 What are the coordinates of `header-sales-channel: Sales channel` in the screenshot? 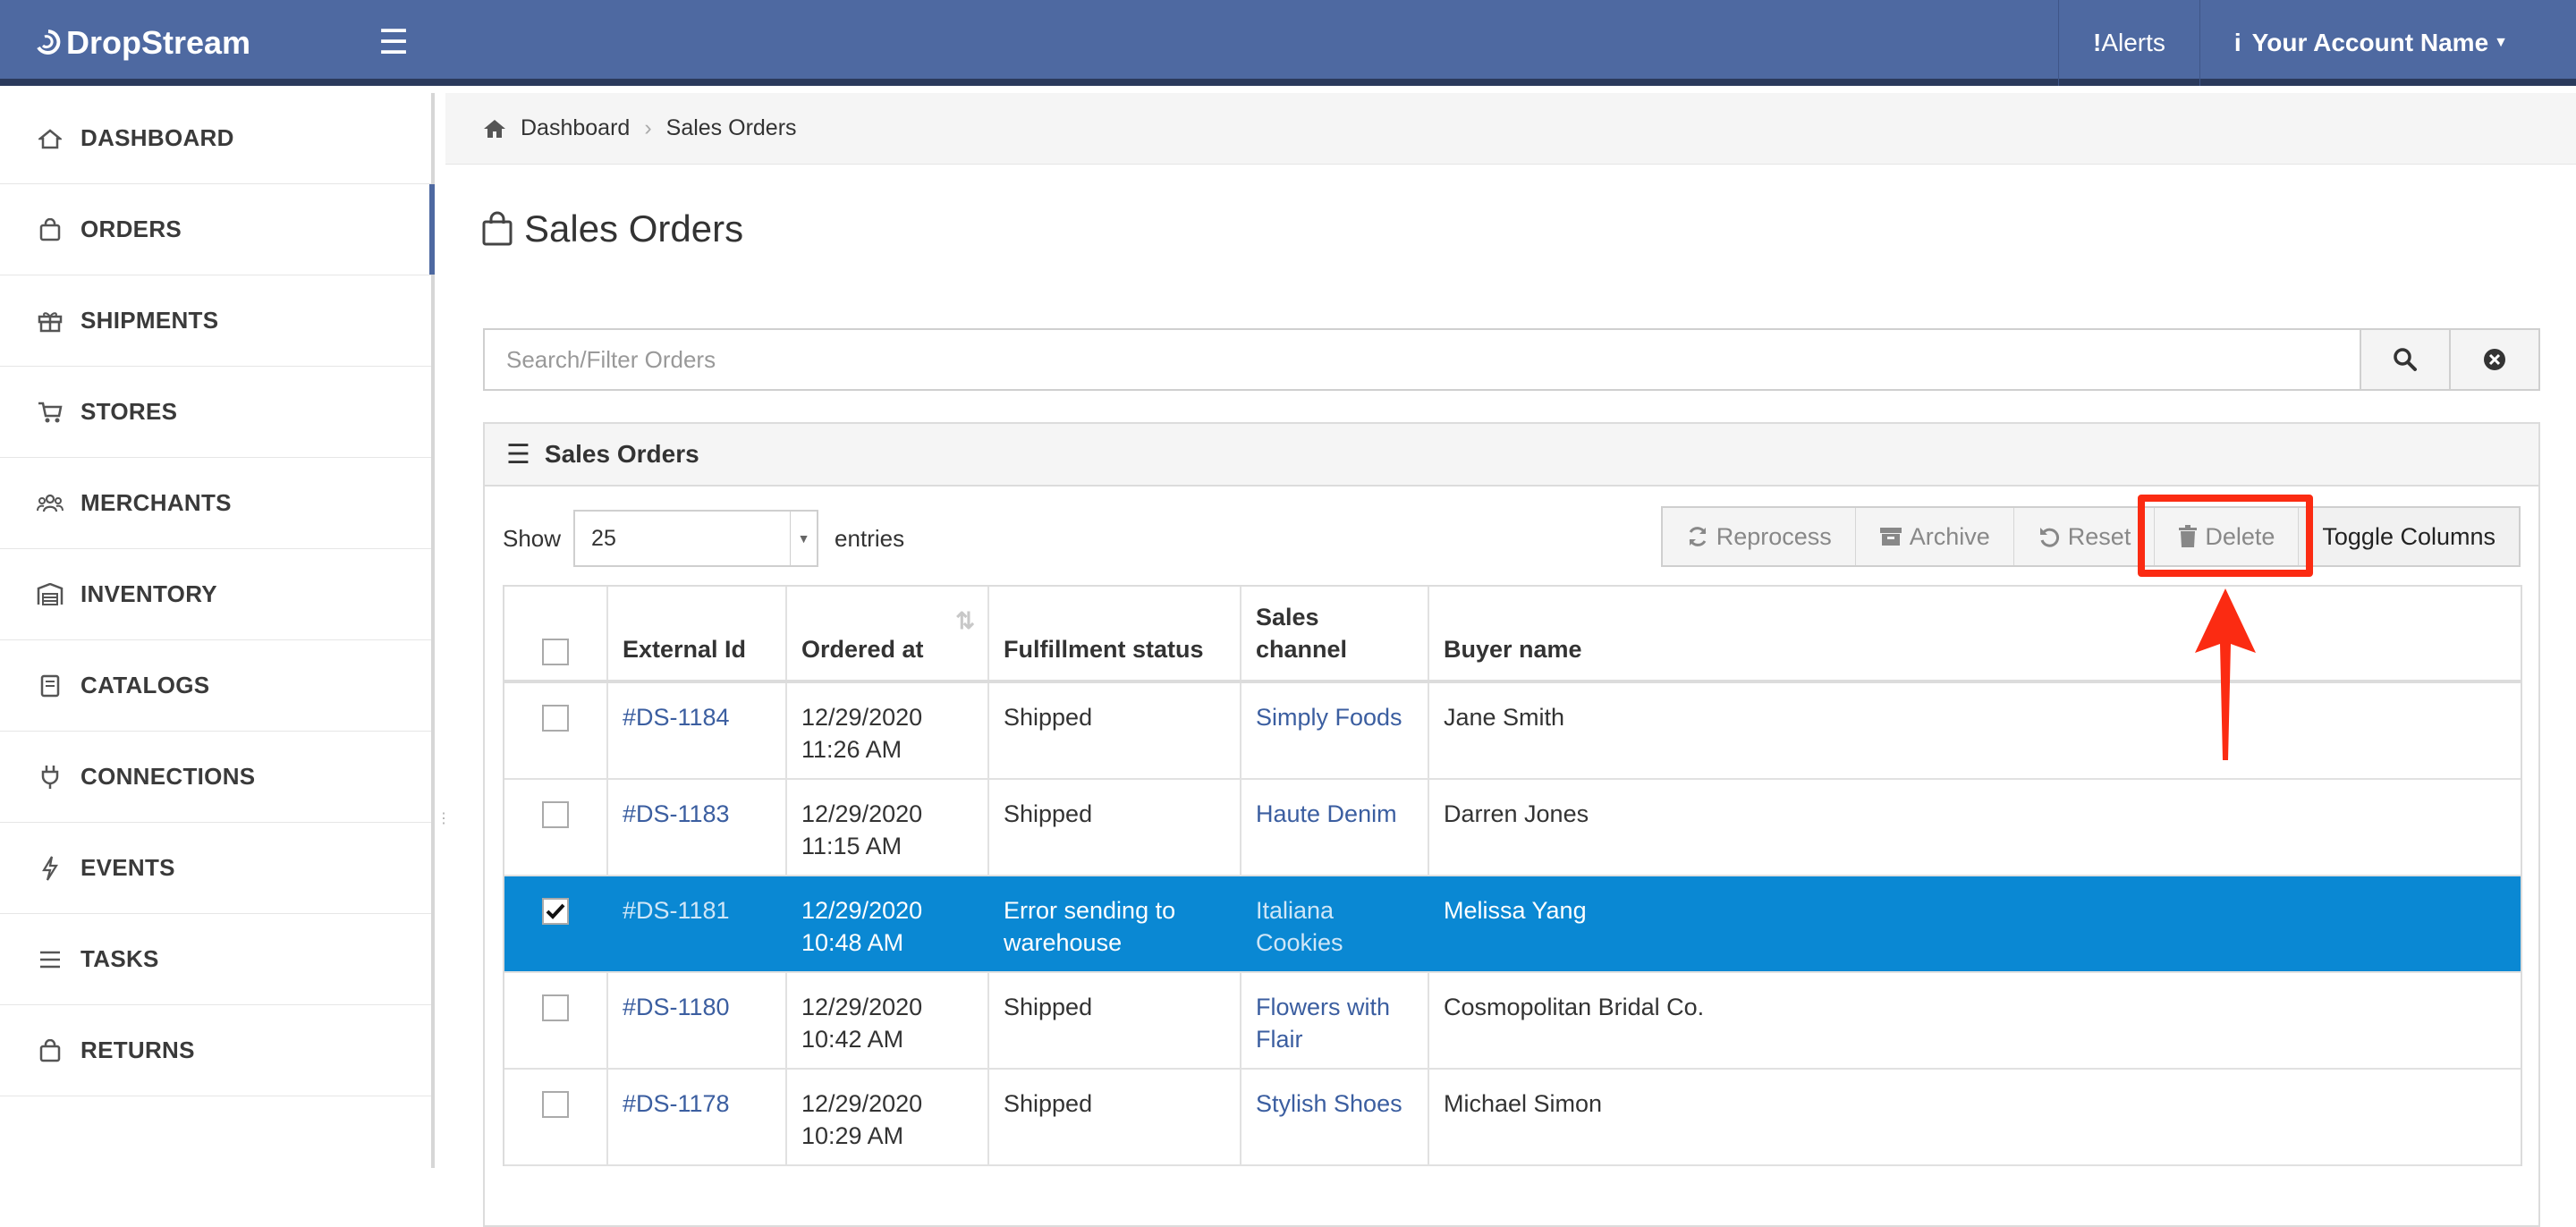 It's located at (1335, 633).